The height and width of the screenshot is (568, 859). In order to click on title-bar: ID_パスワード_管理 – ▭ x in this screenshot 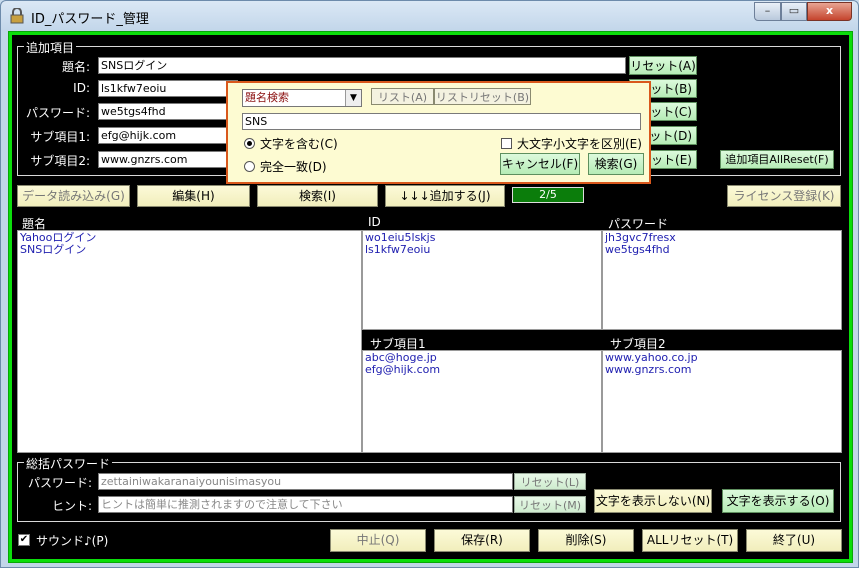, I will do `click(429, 16)`.